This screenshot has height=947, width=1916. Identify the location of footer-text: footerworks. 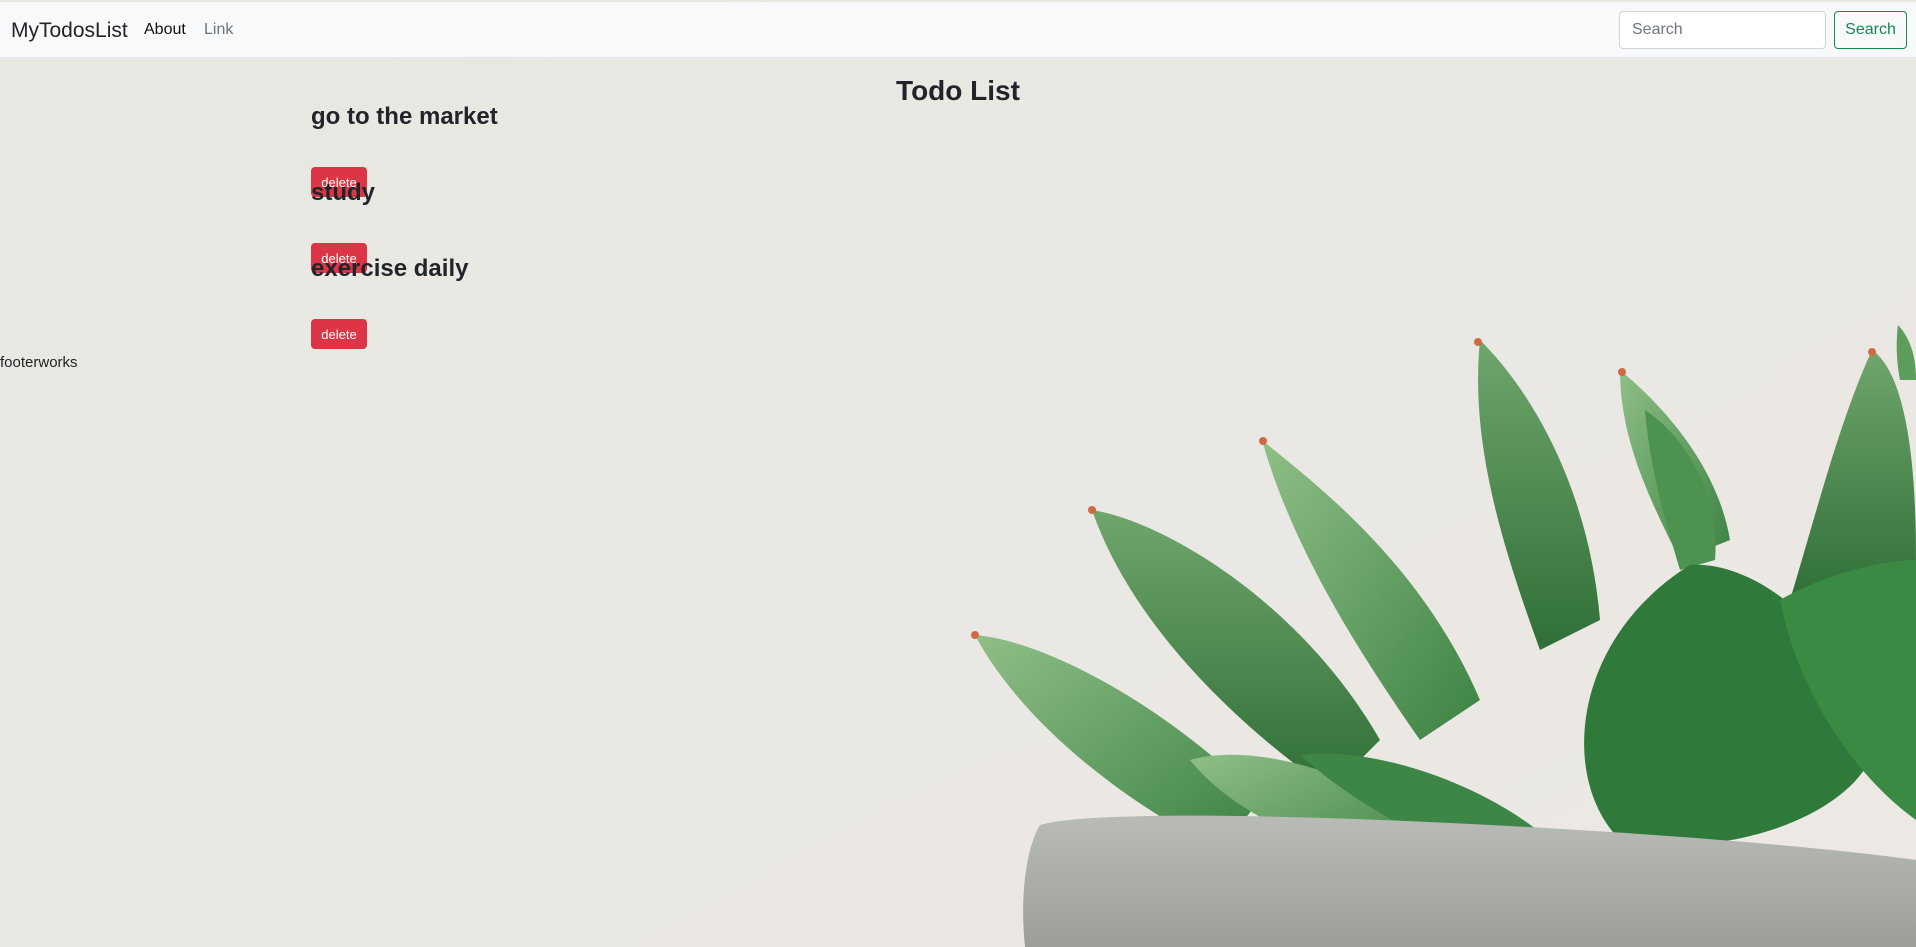
(39, 362).